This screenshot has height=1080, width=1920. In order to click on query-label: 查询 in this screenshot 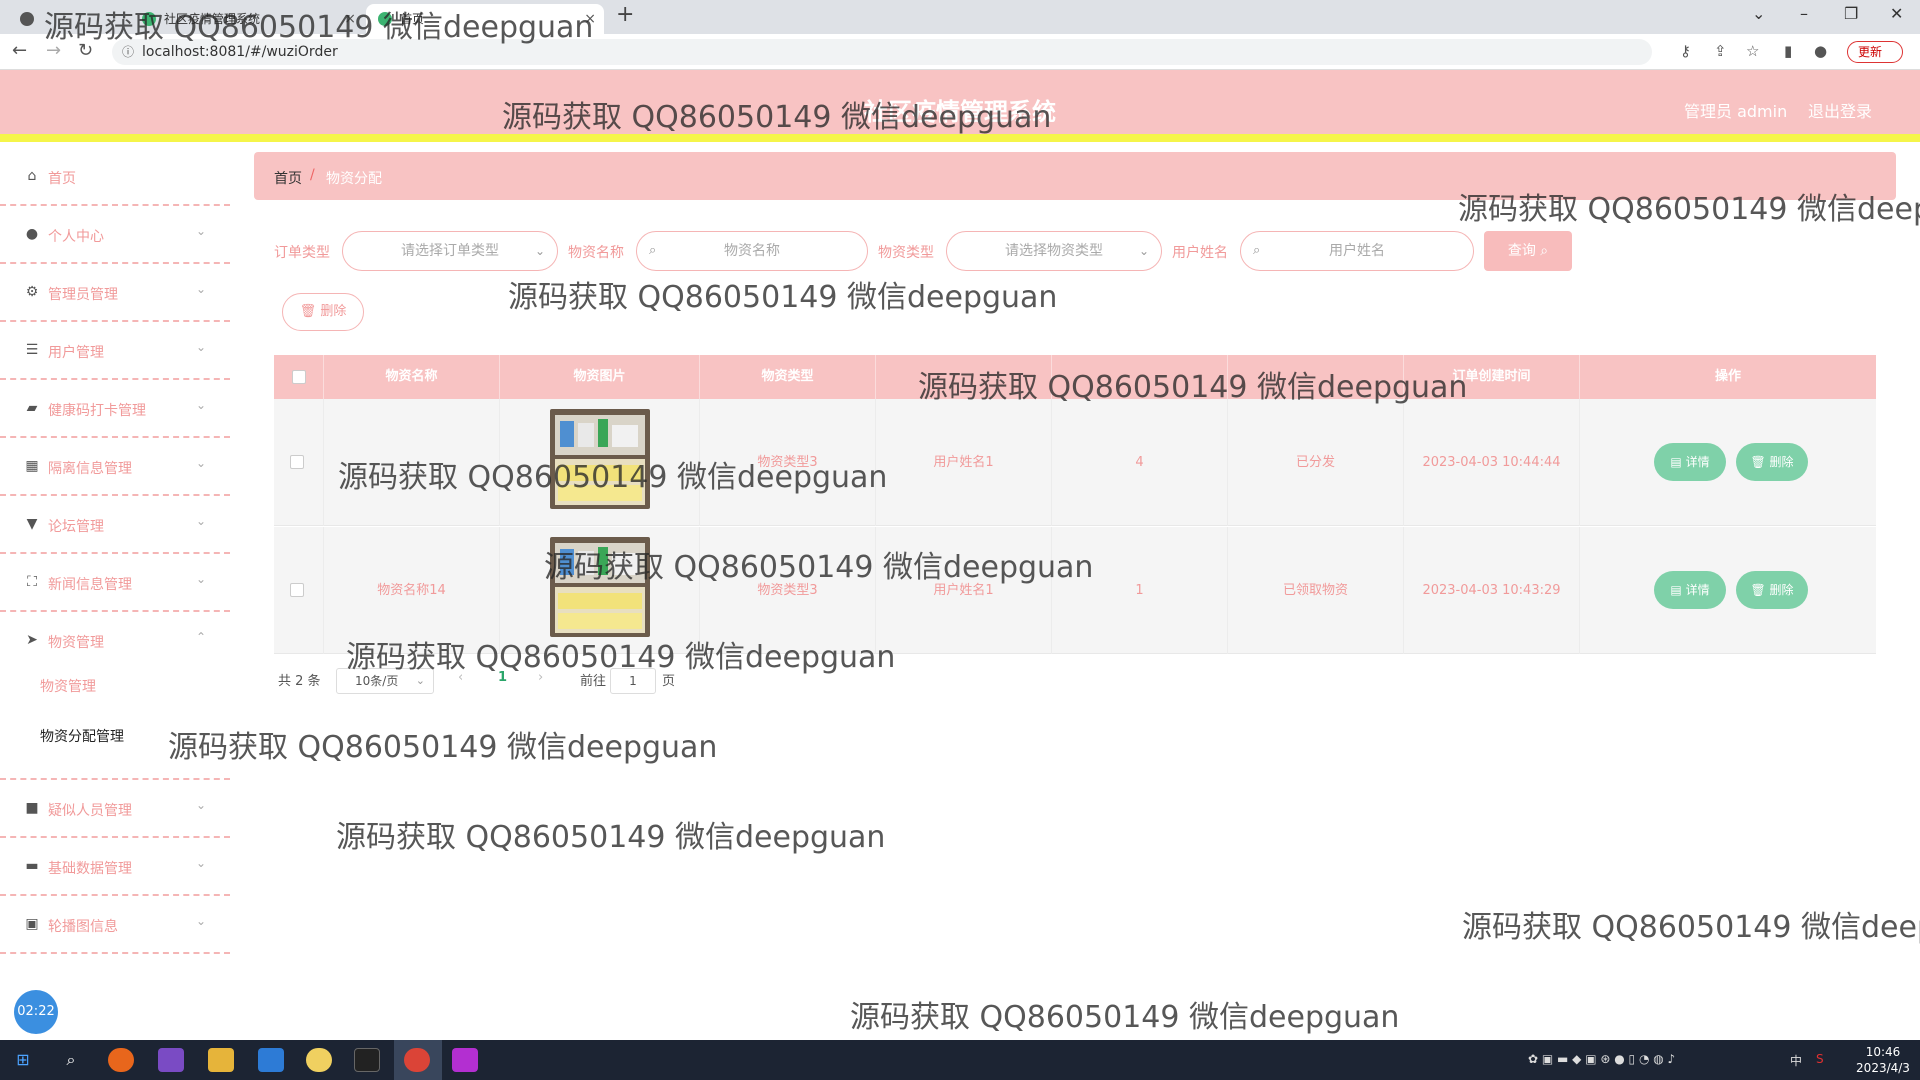, I will do `click(1521, 251)`.